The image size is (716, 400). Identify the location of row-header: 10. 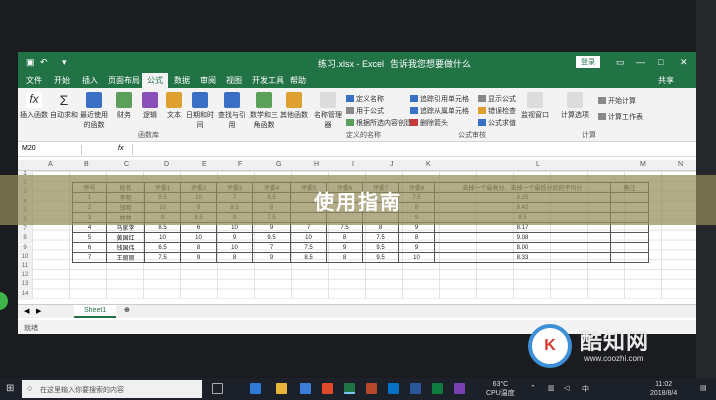
(25, 258).